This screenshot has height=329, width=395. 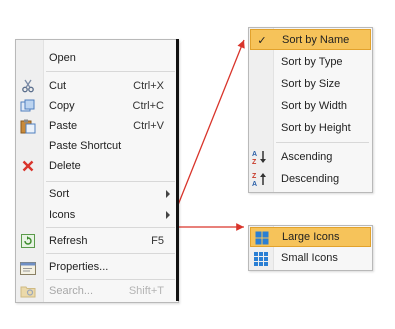 What do you see at coordinates (97, 291) in the screenshot?
I see `menu-item-search: Search... Shift+T` at bounding box center [97, 291].